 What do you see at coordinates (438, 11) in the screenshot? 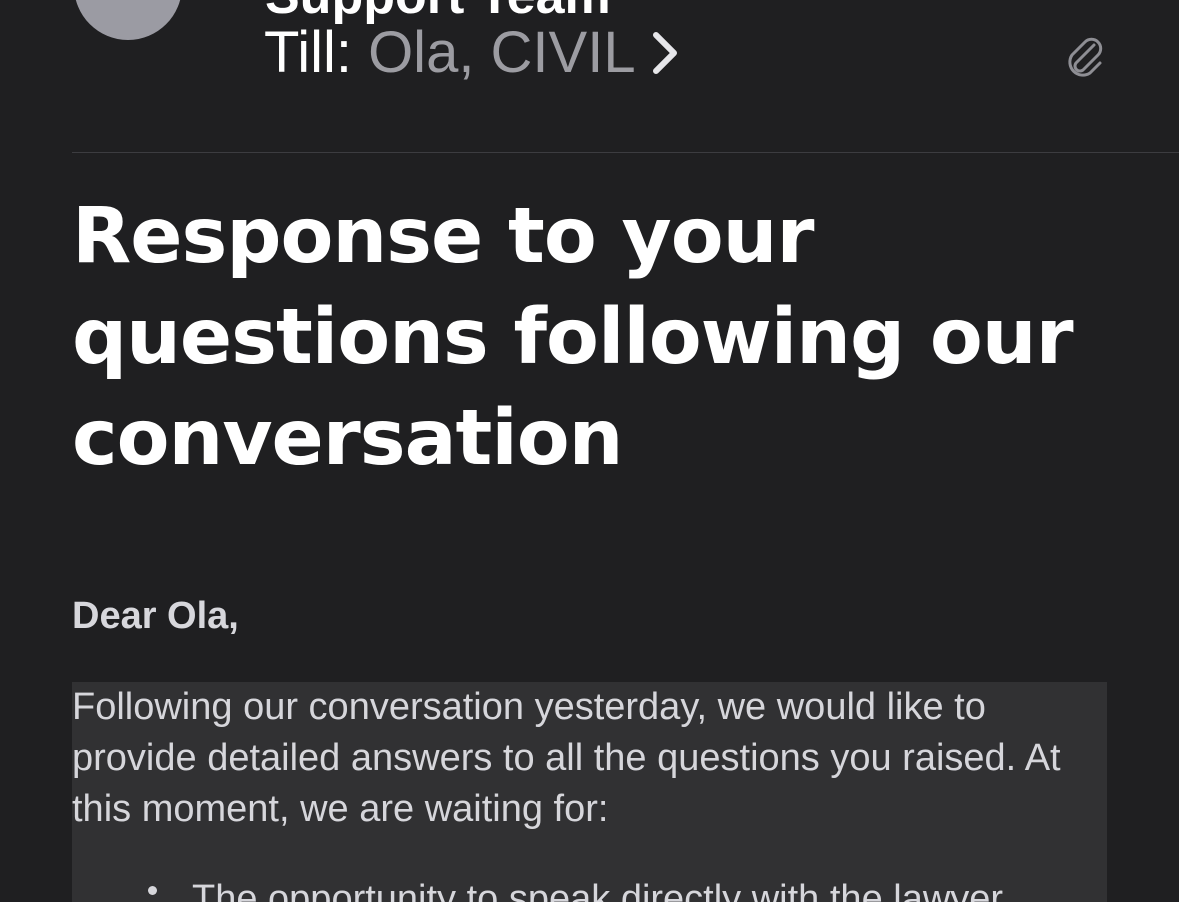
I see `sender-name: Support Team` at bounding box center [438, 11].